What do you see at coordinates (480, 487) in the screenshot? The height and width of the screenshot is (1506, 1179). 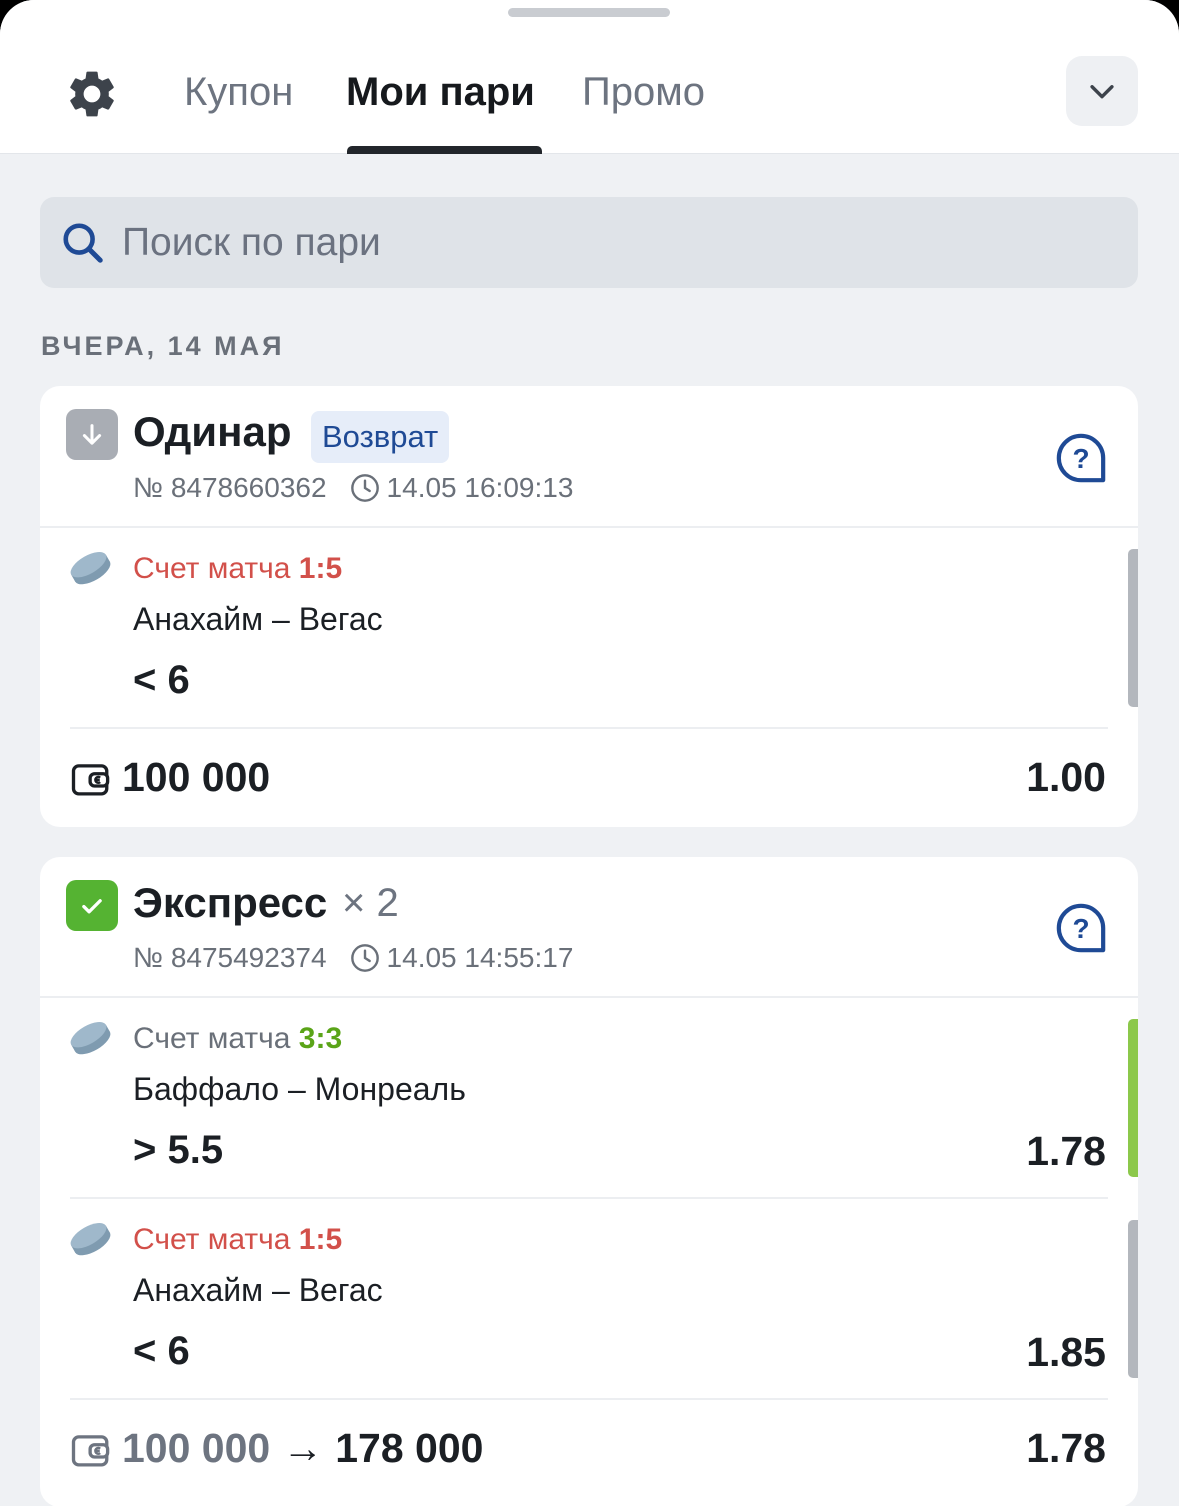 I see `bet-datetime: 14.05 16:09:13` at bounding box center [480, 487].